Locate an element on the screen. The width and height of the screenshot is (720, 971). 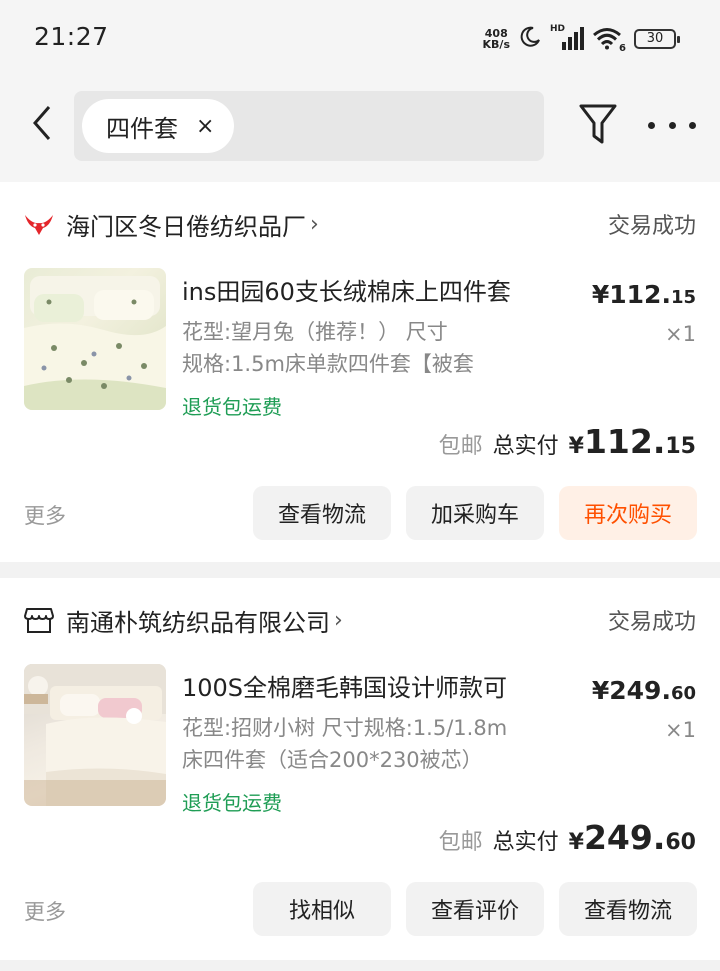
back-button is located at coordinates (42, 125).